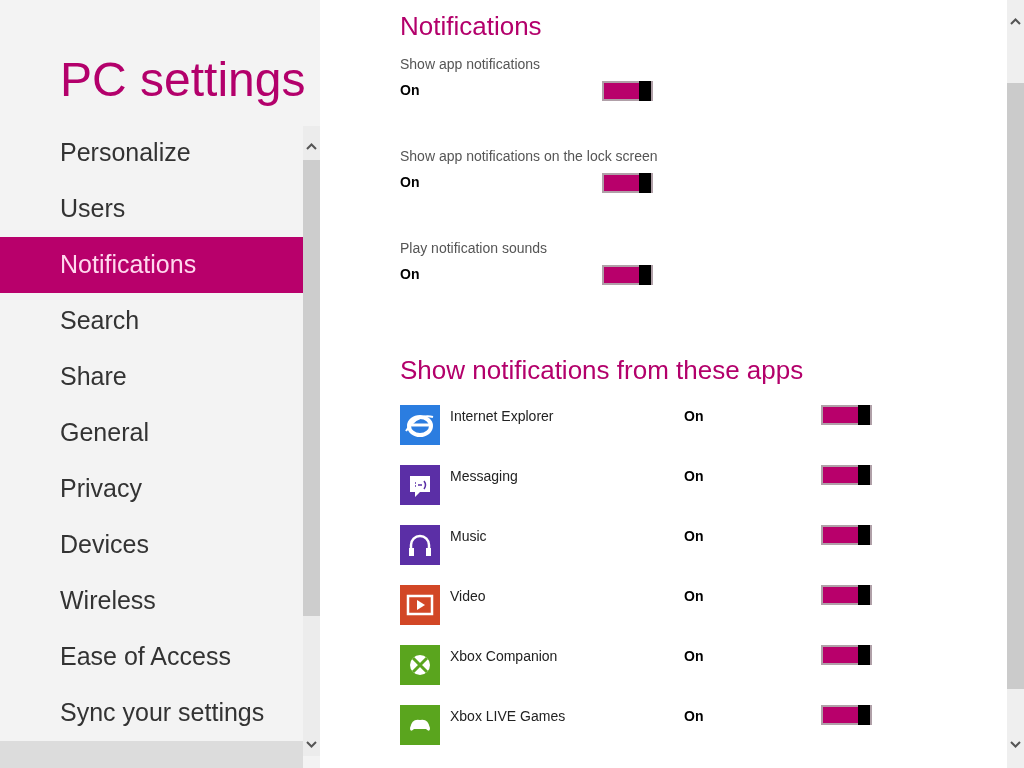  What do you see at coordinates (151, 545) in the screenshot?
I see `sidebar-item: Devices` at bounding box center [151, 545].